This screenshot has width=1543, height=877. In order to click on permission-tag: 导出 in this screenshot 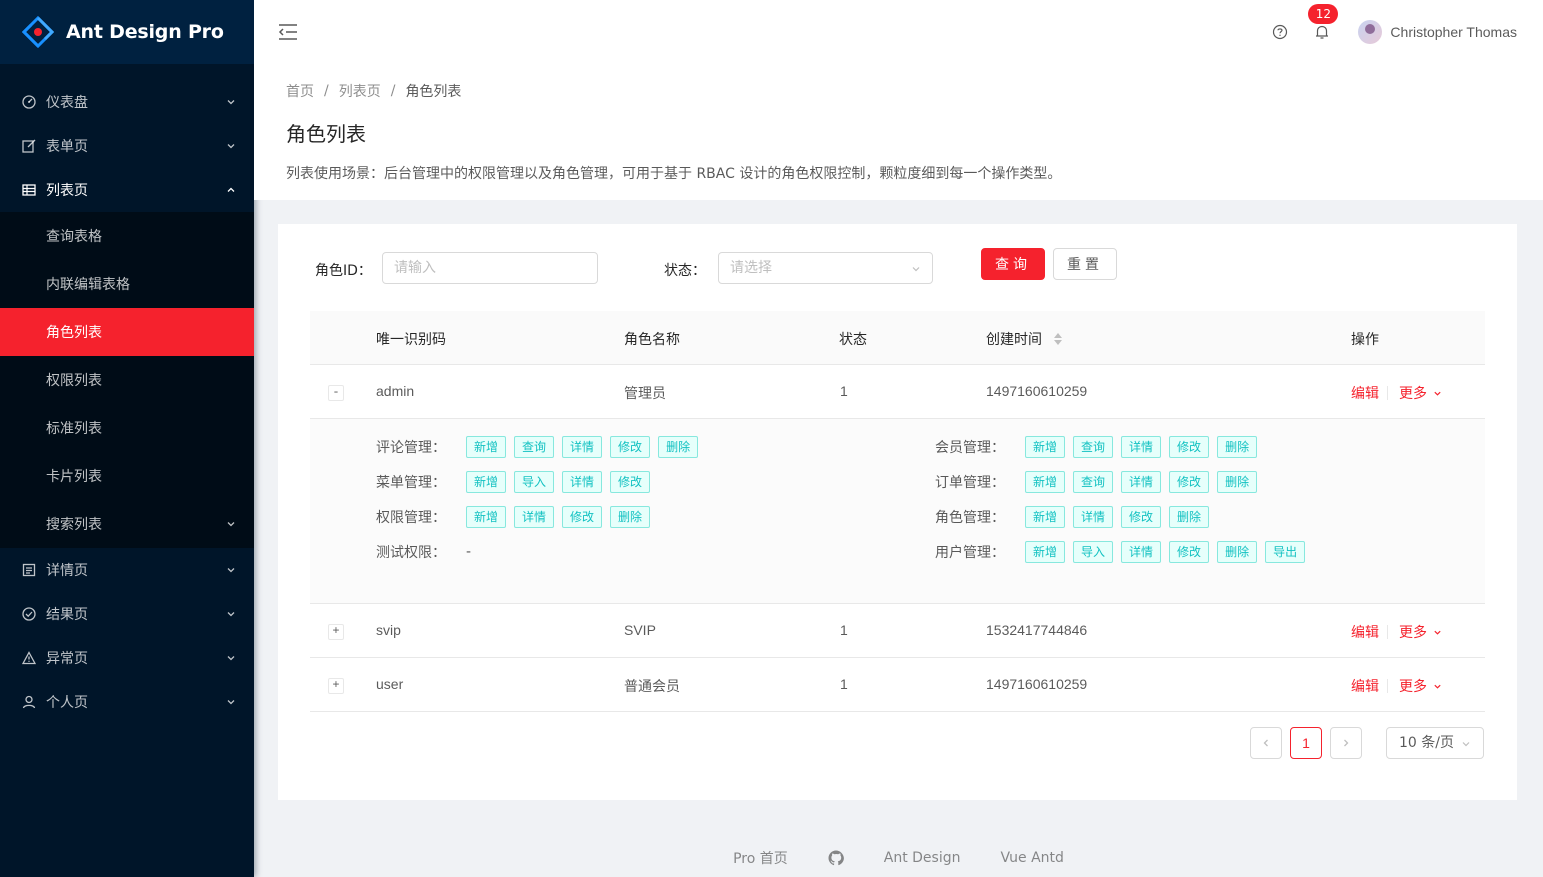, I will do `click(1285, 552)`.